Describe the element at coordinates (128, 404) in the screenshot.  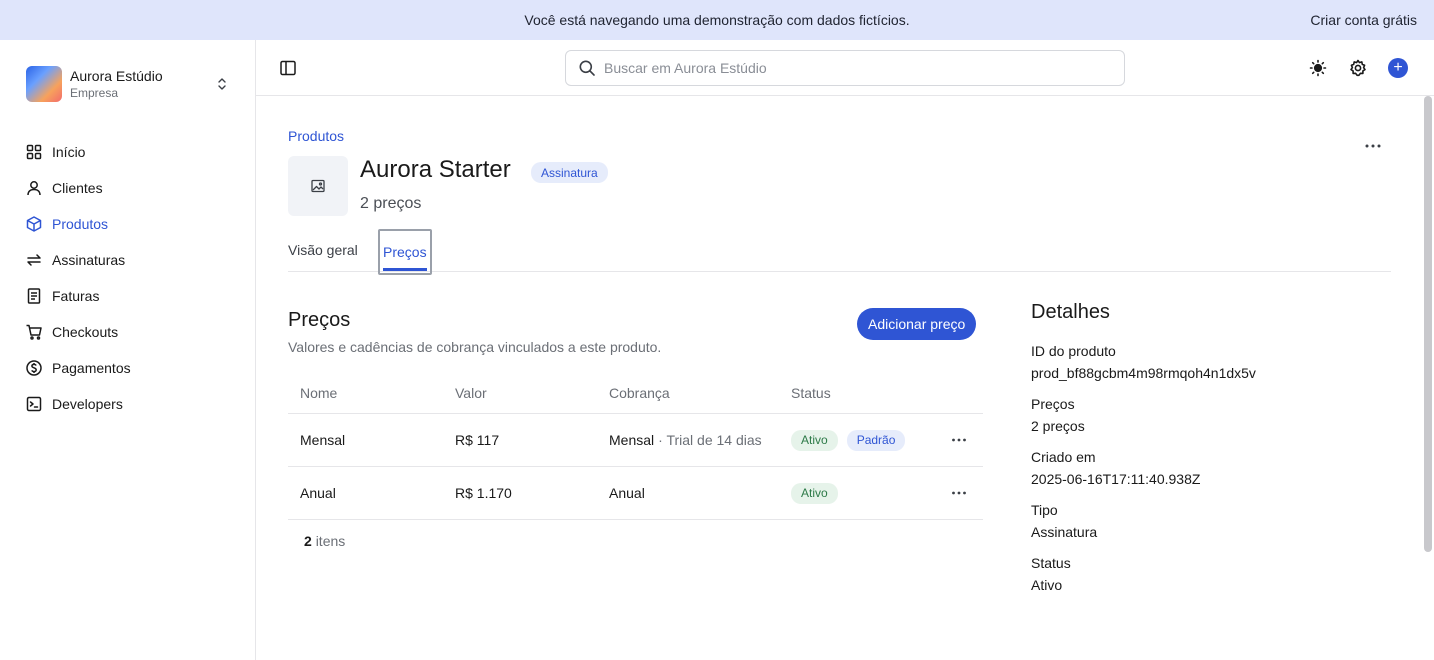
I see `sidebar-item-developers: Developers` at that location.